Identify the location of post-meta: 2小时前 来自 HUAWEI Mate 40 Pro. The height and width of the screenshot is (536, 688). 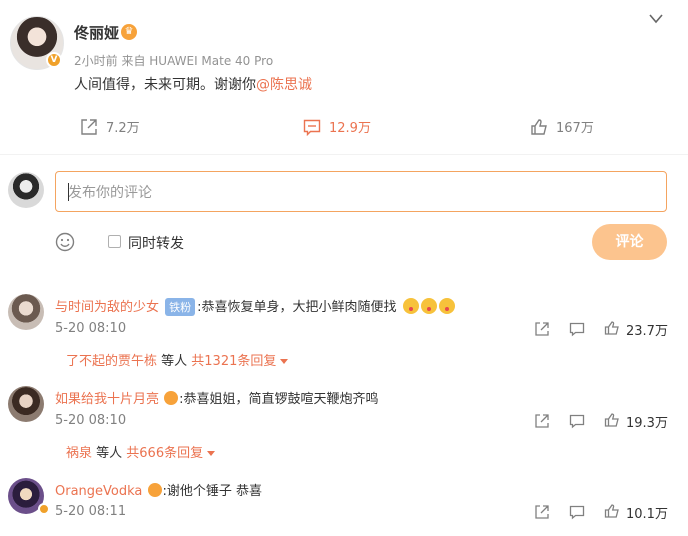
(174, 61).